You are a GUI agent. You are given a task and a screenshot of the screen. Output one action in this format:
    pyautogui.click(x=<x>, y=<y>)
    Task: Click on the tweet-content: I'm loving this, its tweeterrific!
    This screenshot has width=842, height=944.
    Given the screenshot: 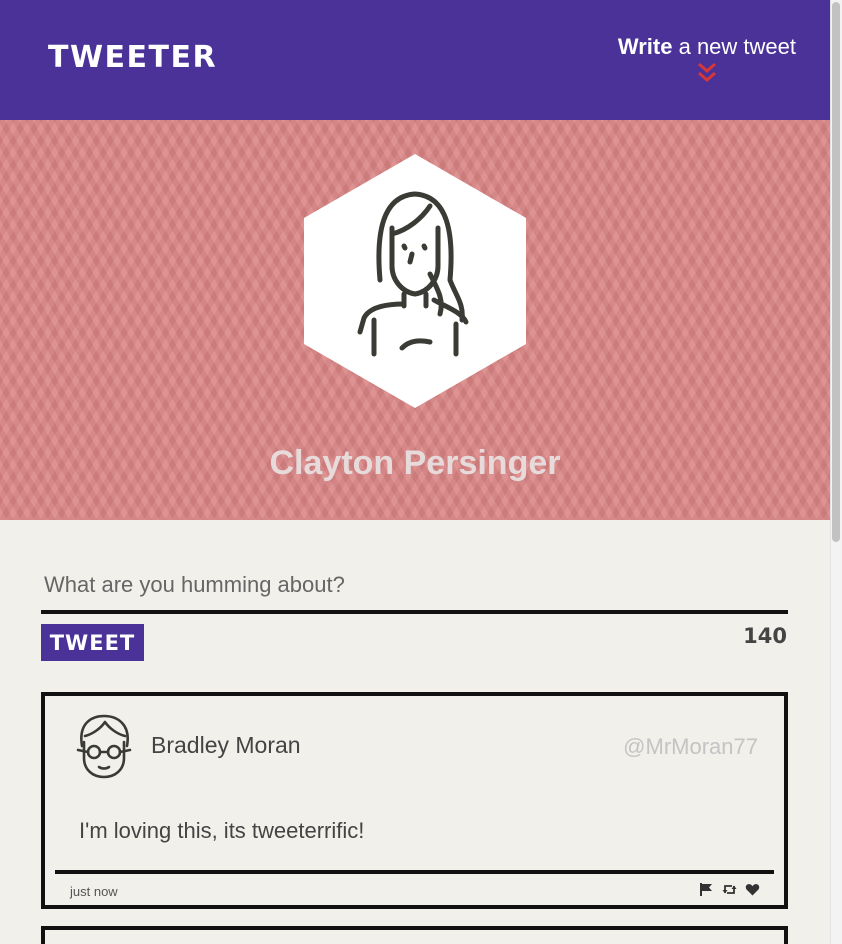 What is the action you would take?
    pyautogui.click(x=222, y=830)
    